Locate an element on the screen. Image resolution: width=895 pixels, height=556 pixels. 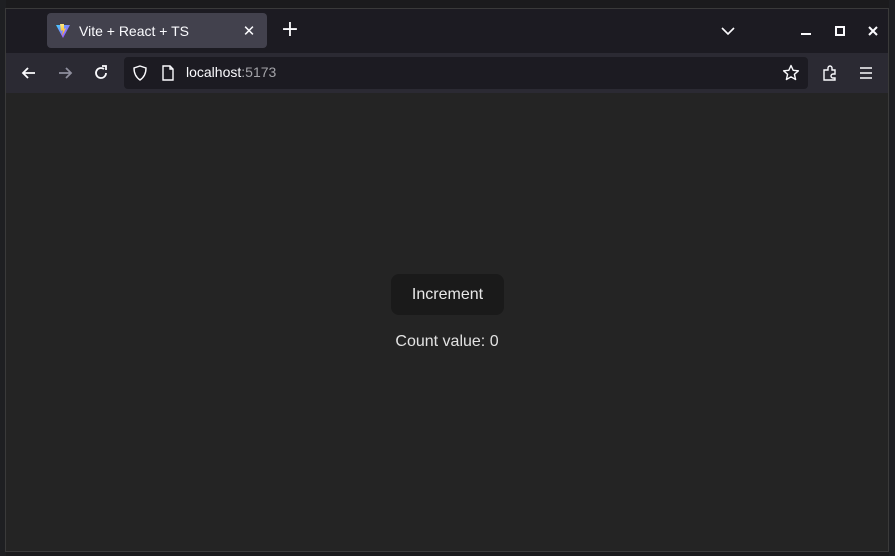
tab-title: Vite + React + TS is located at coordinates (134, 30).